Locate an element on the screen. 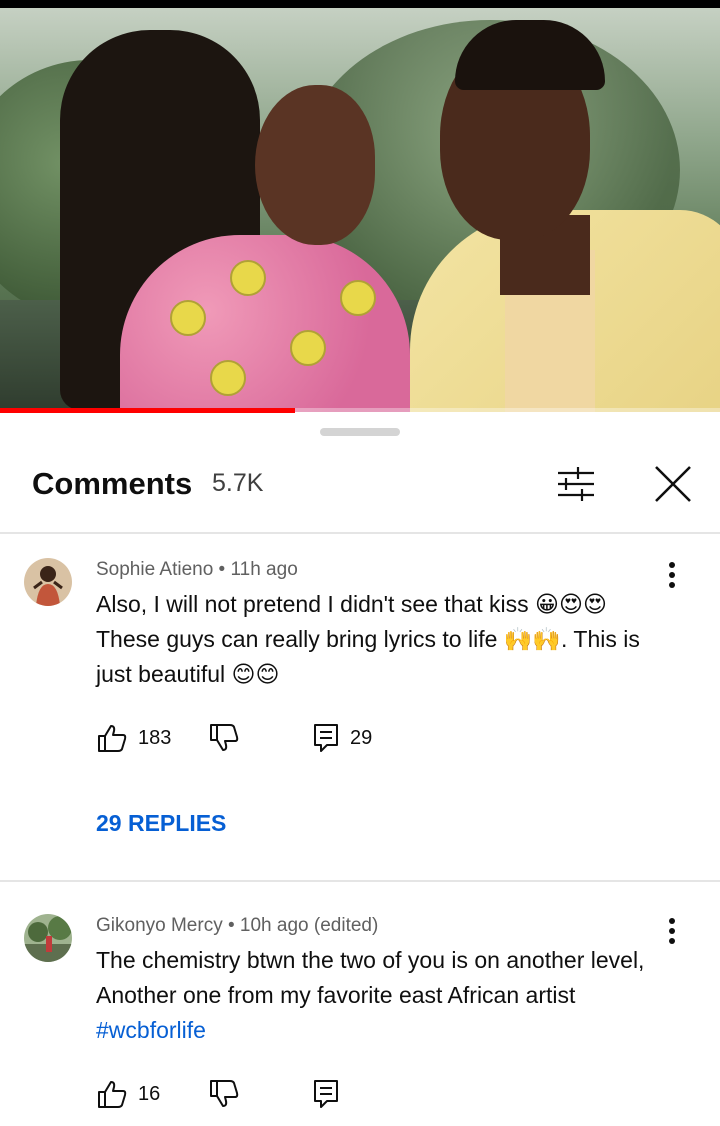 The image size is (720, 1126). close-button is located at coordinates (672, 484).